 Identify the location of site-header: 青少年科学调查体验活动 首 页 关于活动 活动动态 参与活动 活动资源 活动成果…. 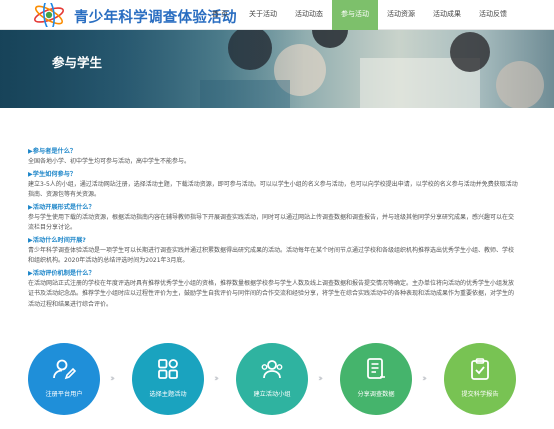
(277, 15).